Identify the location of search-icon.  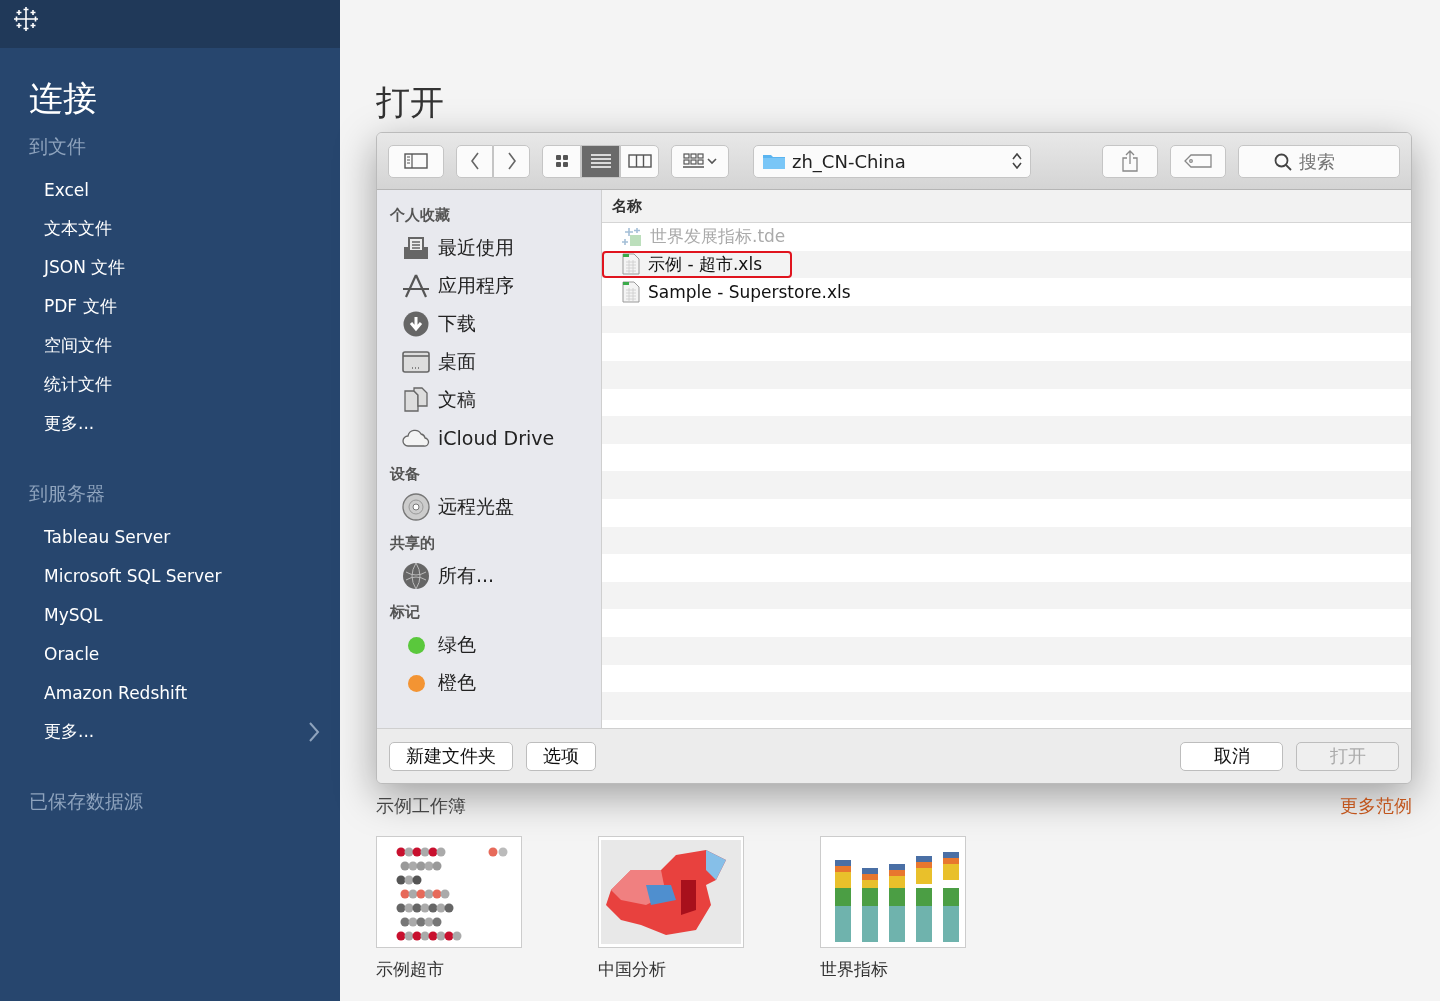
(1283, 161).